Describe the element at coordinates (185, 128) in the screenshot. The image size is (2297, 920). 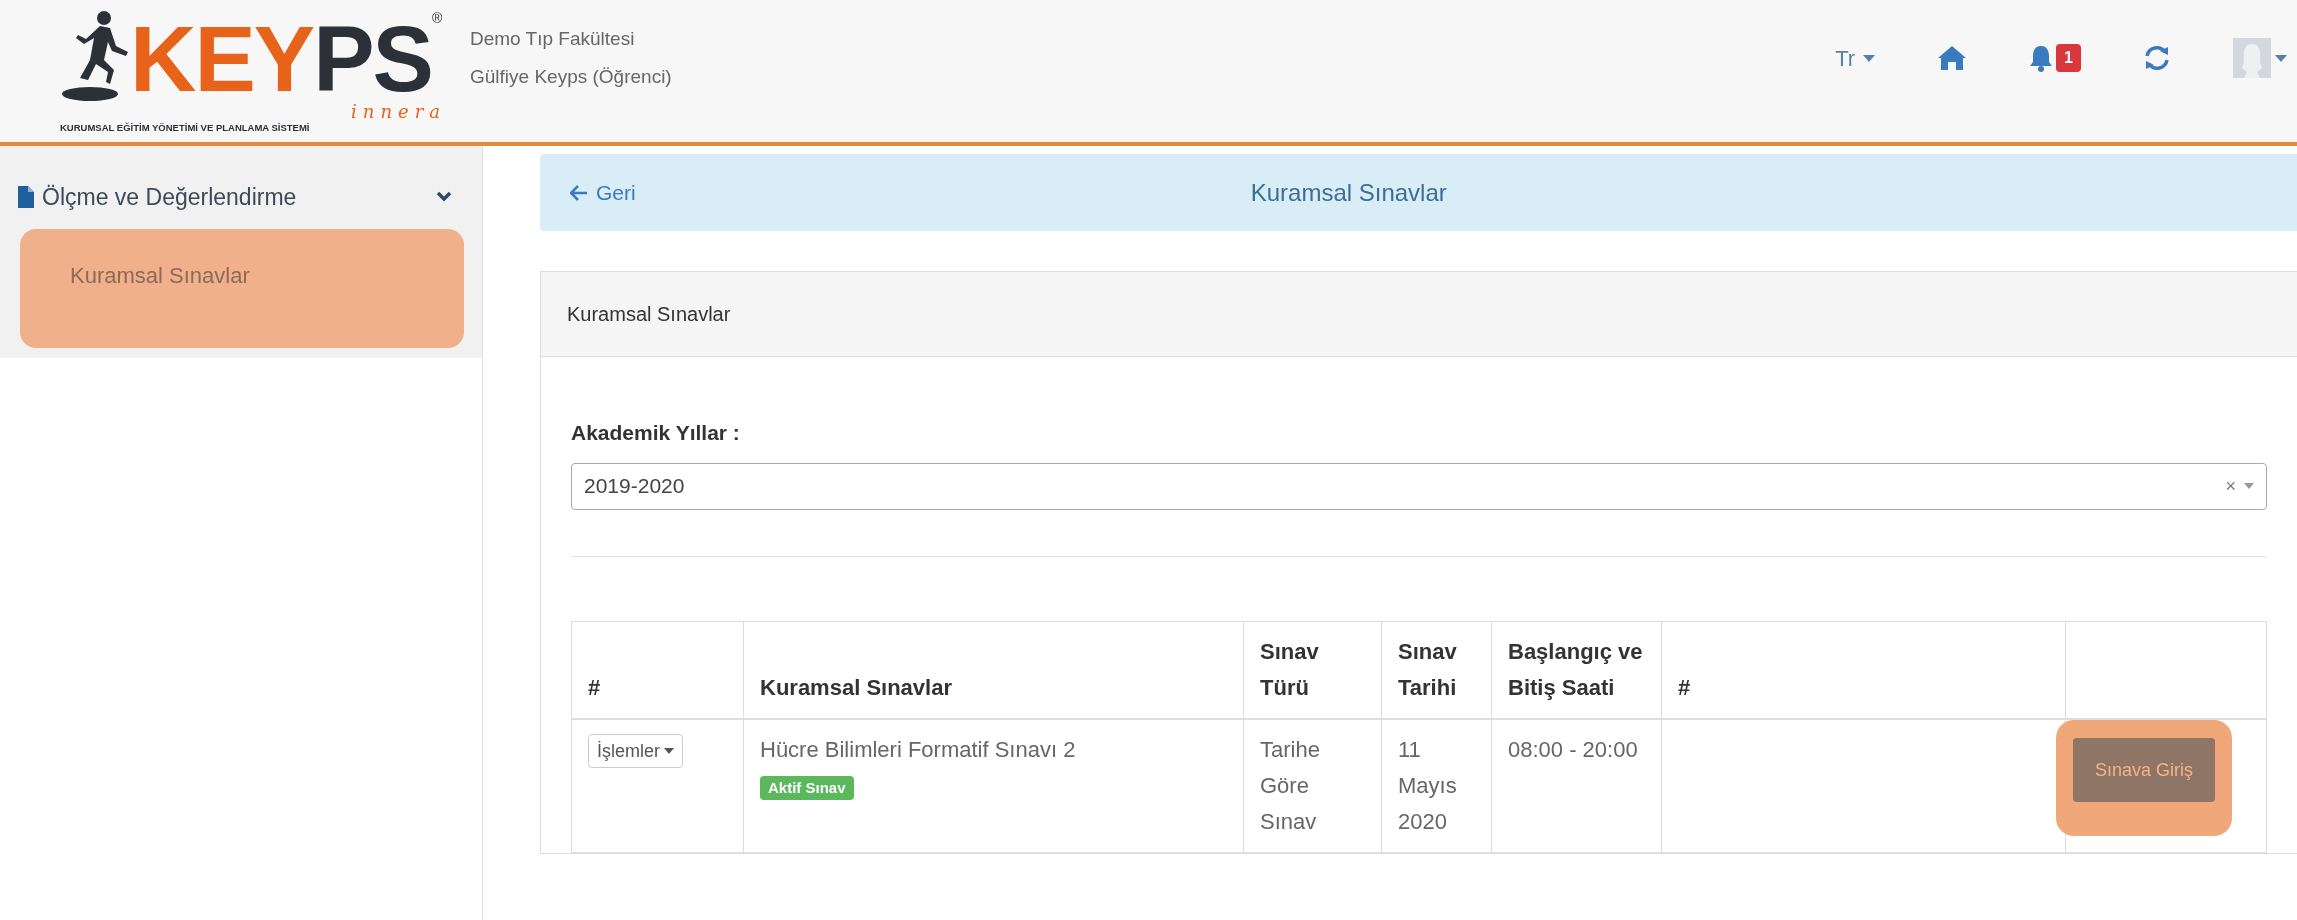
I see `logo-tagline: KURUMSAL EĞİTİM YÖNETİMİ VE PLANLAMA SİSTEMİ` at that location.